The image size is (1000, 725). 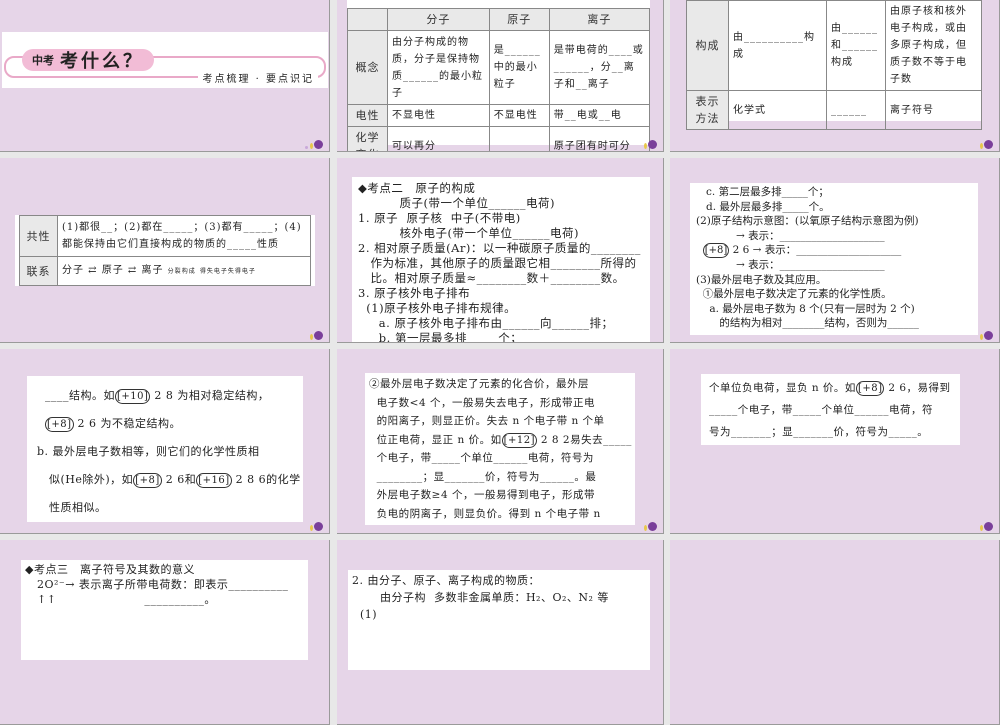 I want to click on atom-nucleus-icon: [+10], so click(x=133, y=396).